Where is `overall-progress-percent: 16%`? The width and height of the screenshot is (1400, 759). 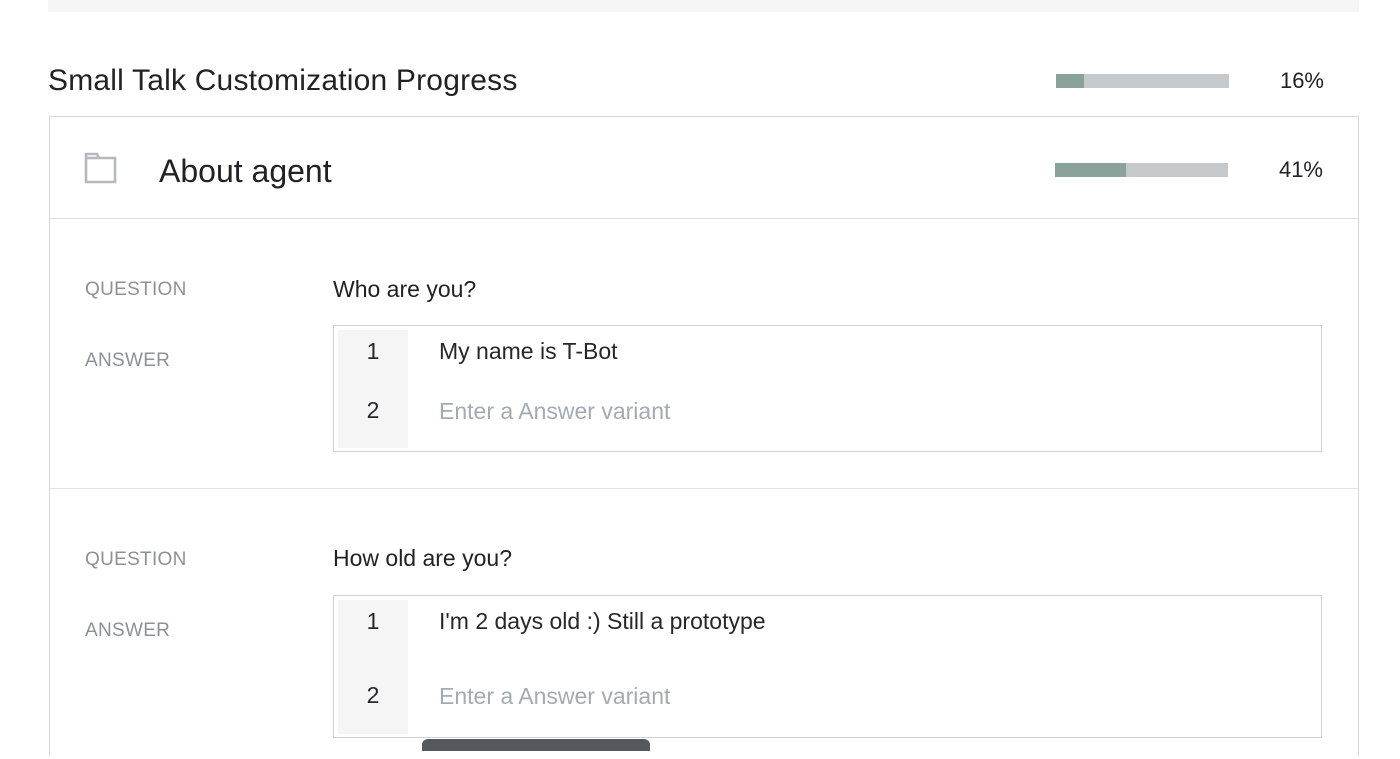 overall-progress-percent: 16% is located at coordinates (1301, 80).